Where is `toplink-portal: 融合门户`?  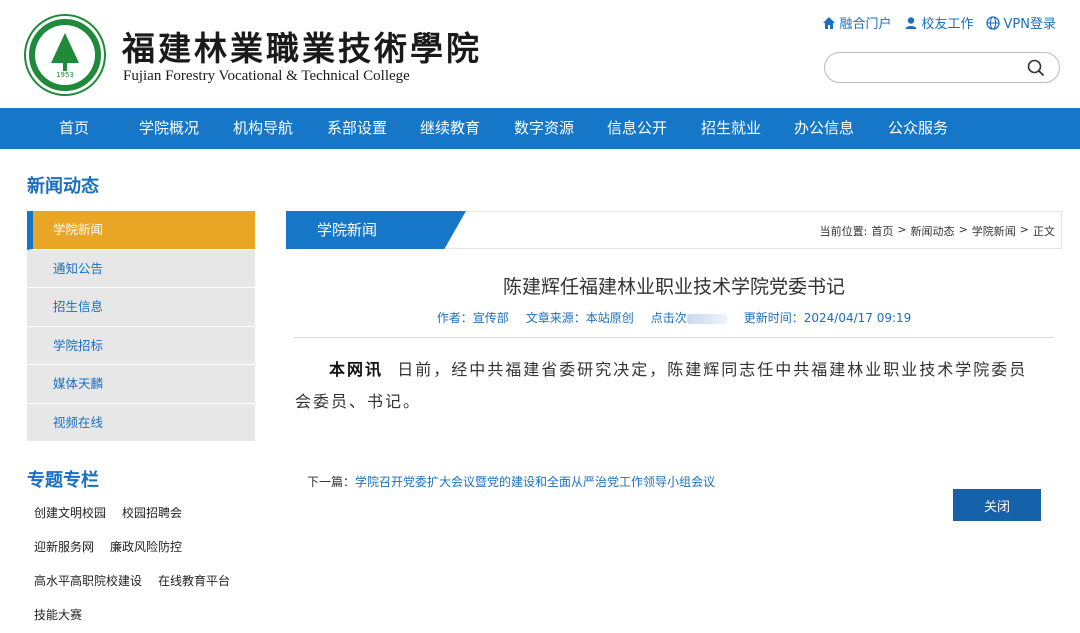 toplink-portal: 融合门户 is located at coordinates (857, 22).